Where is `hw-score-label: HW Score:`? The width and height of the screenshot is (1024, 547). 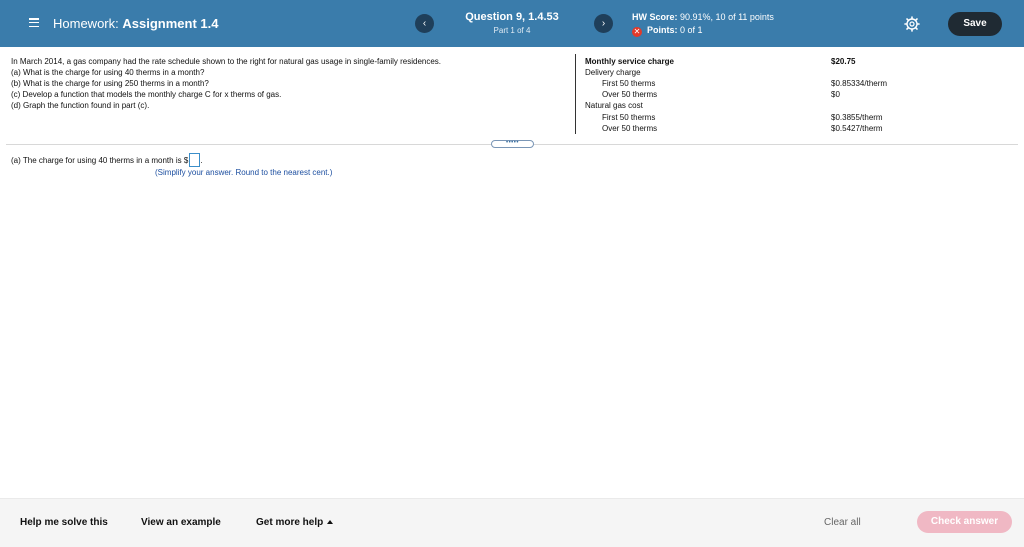
hw-score-label: HW Score: is located at coordinates (655, 17).